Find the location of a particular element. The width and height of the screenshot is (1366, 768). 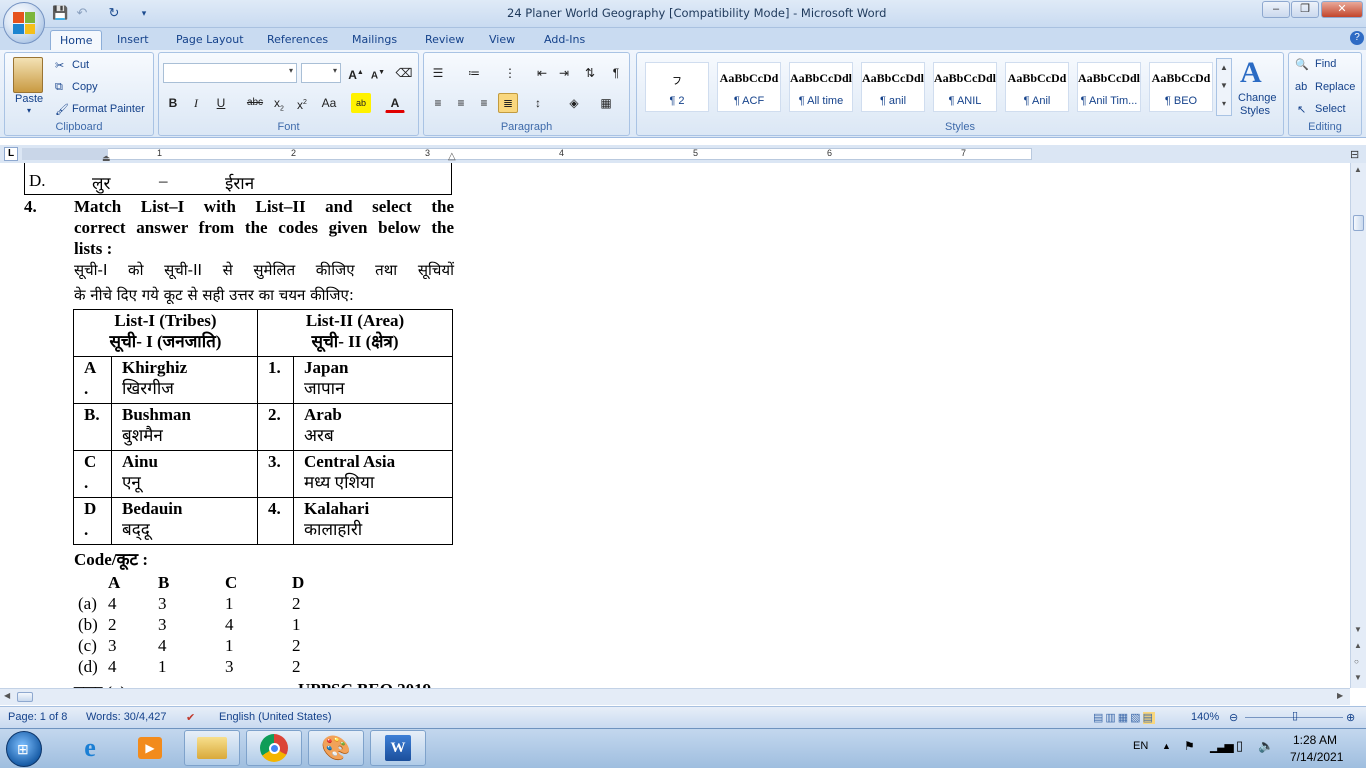

taskbar-ie: e is located at coordinates (90, 748).